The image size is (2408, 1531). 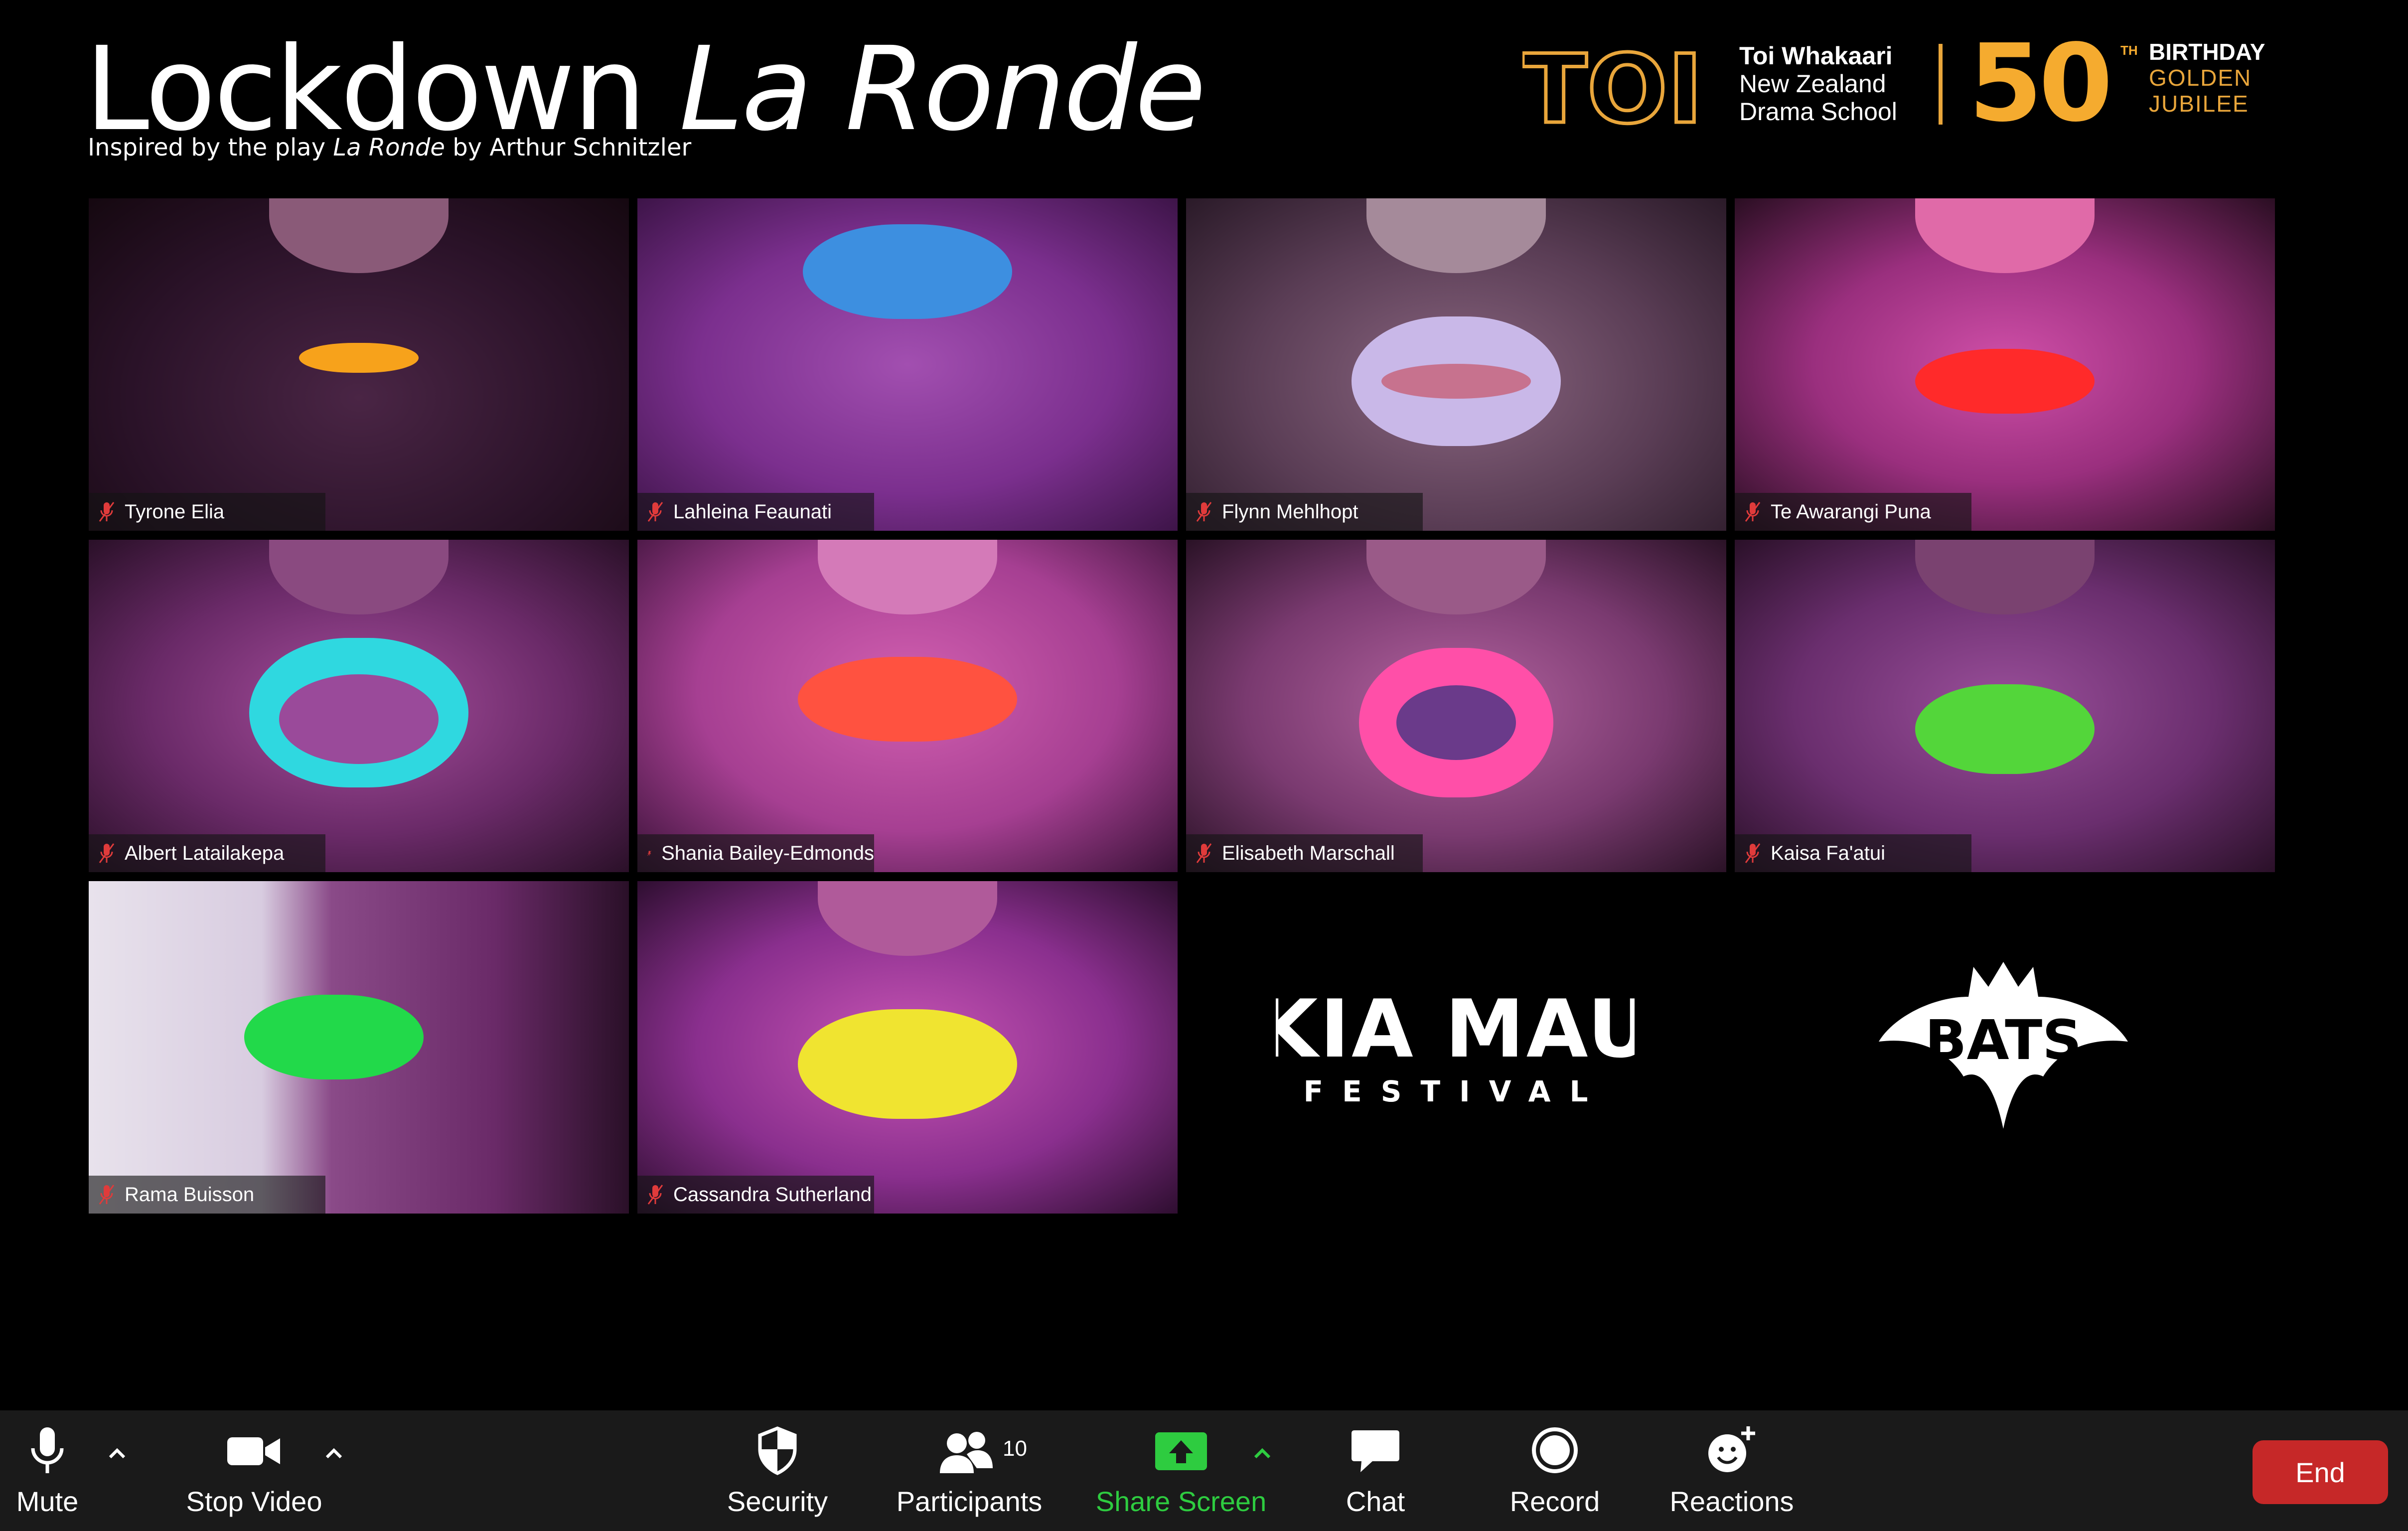 I want to click on golden-jubilee-text: BIRTHDAY GOLDEN JUBILEE, so click(x=2207, y=78).